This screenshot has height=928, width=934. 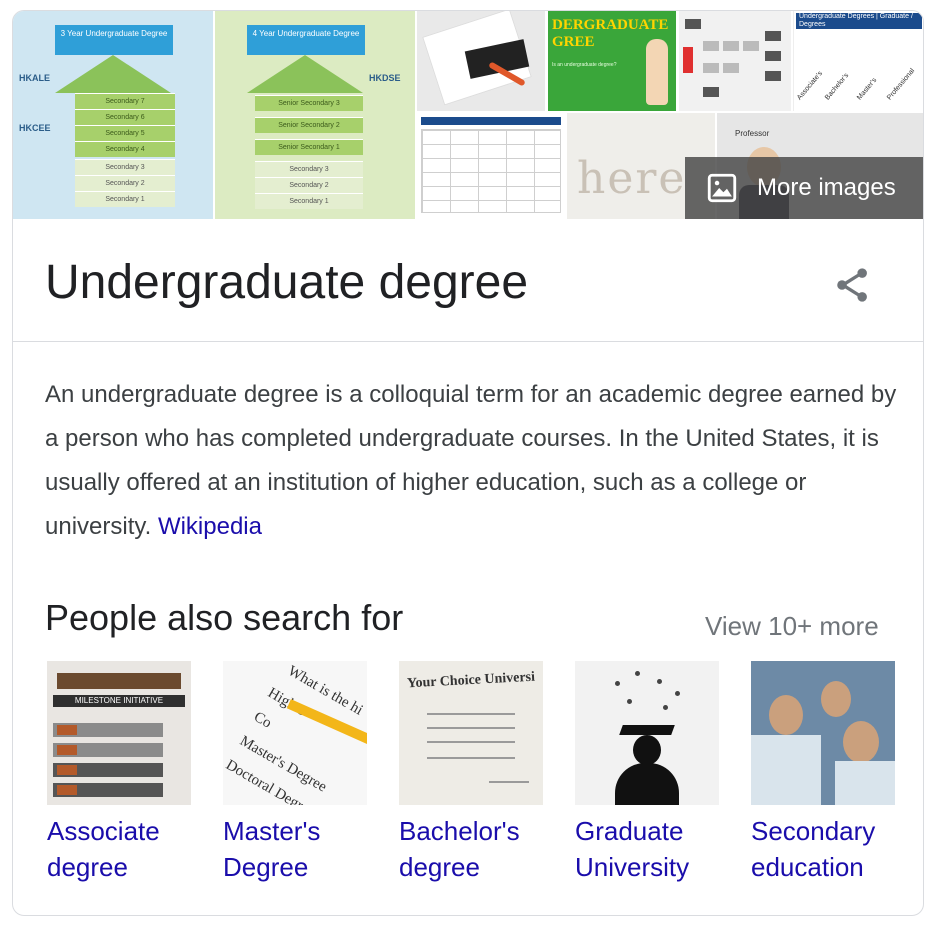 What do you see at coordinates (35, 128) in the screenshot?
I see `side-label: HKCEE` at bounding box center [35, 128].